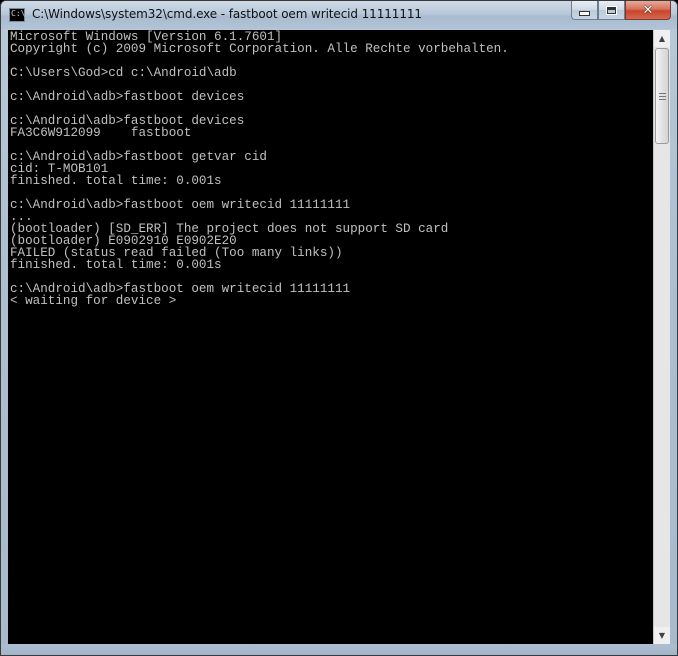 The image size is (678, 656). I want to click on close-icon: ✕, so click(648, 10).